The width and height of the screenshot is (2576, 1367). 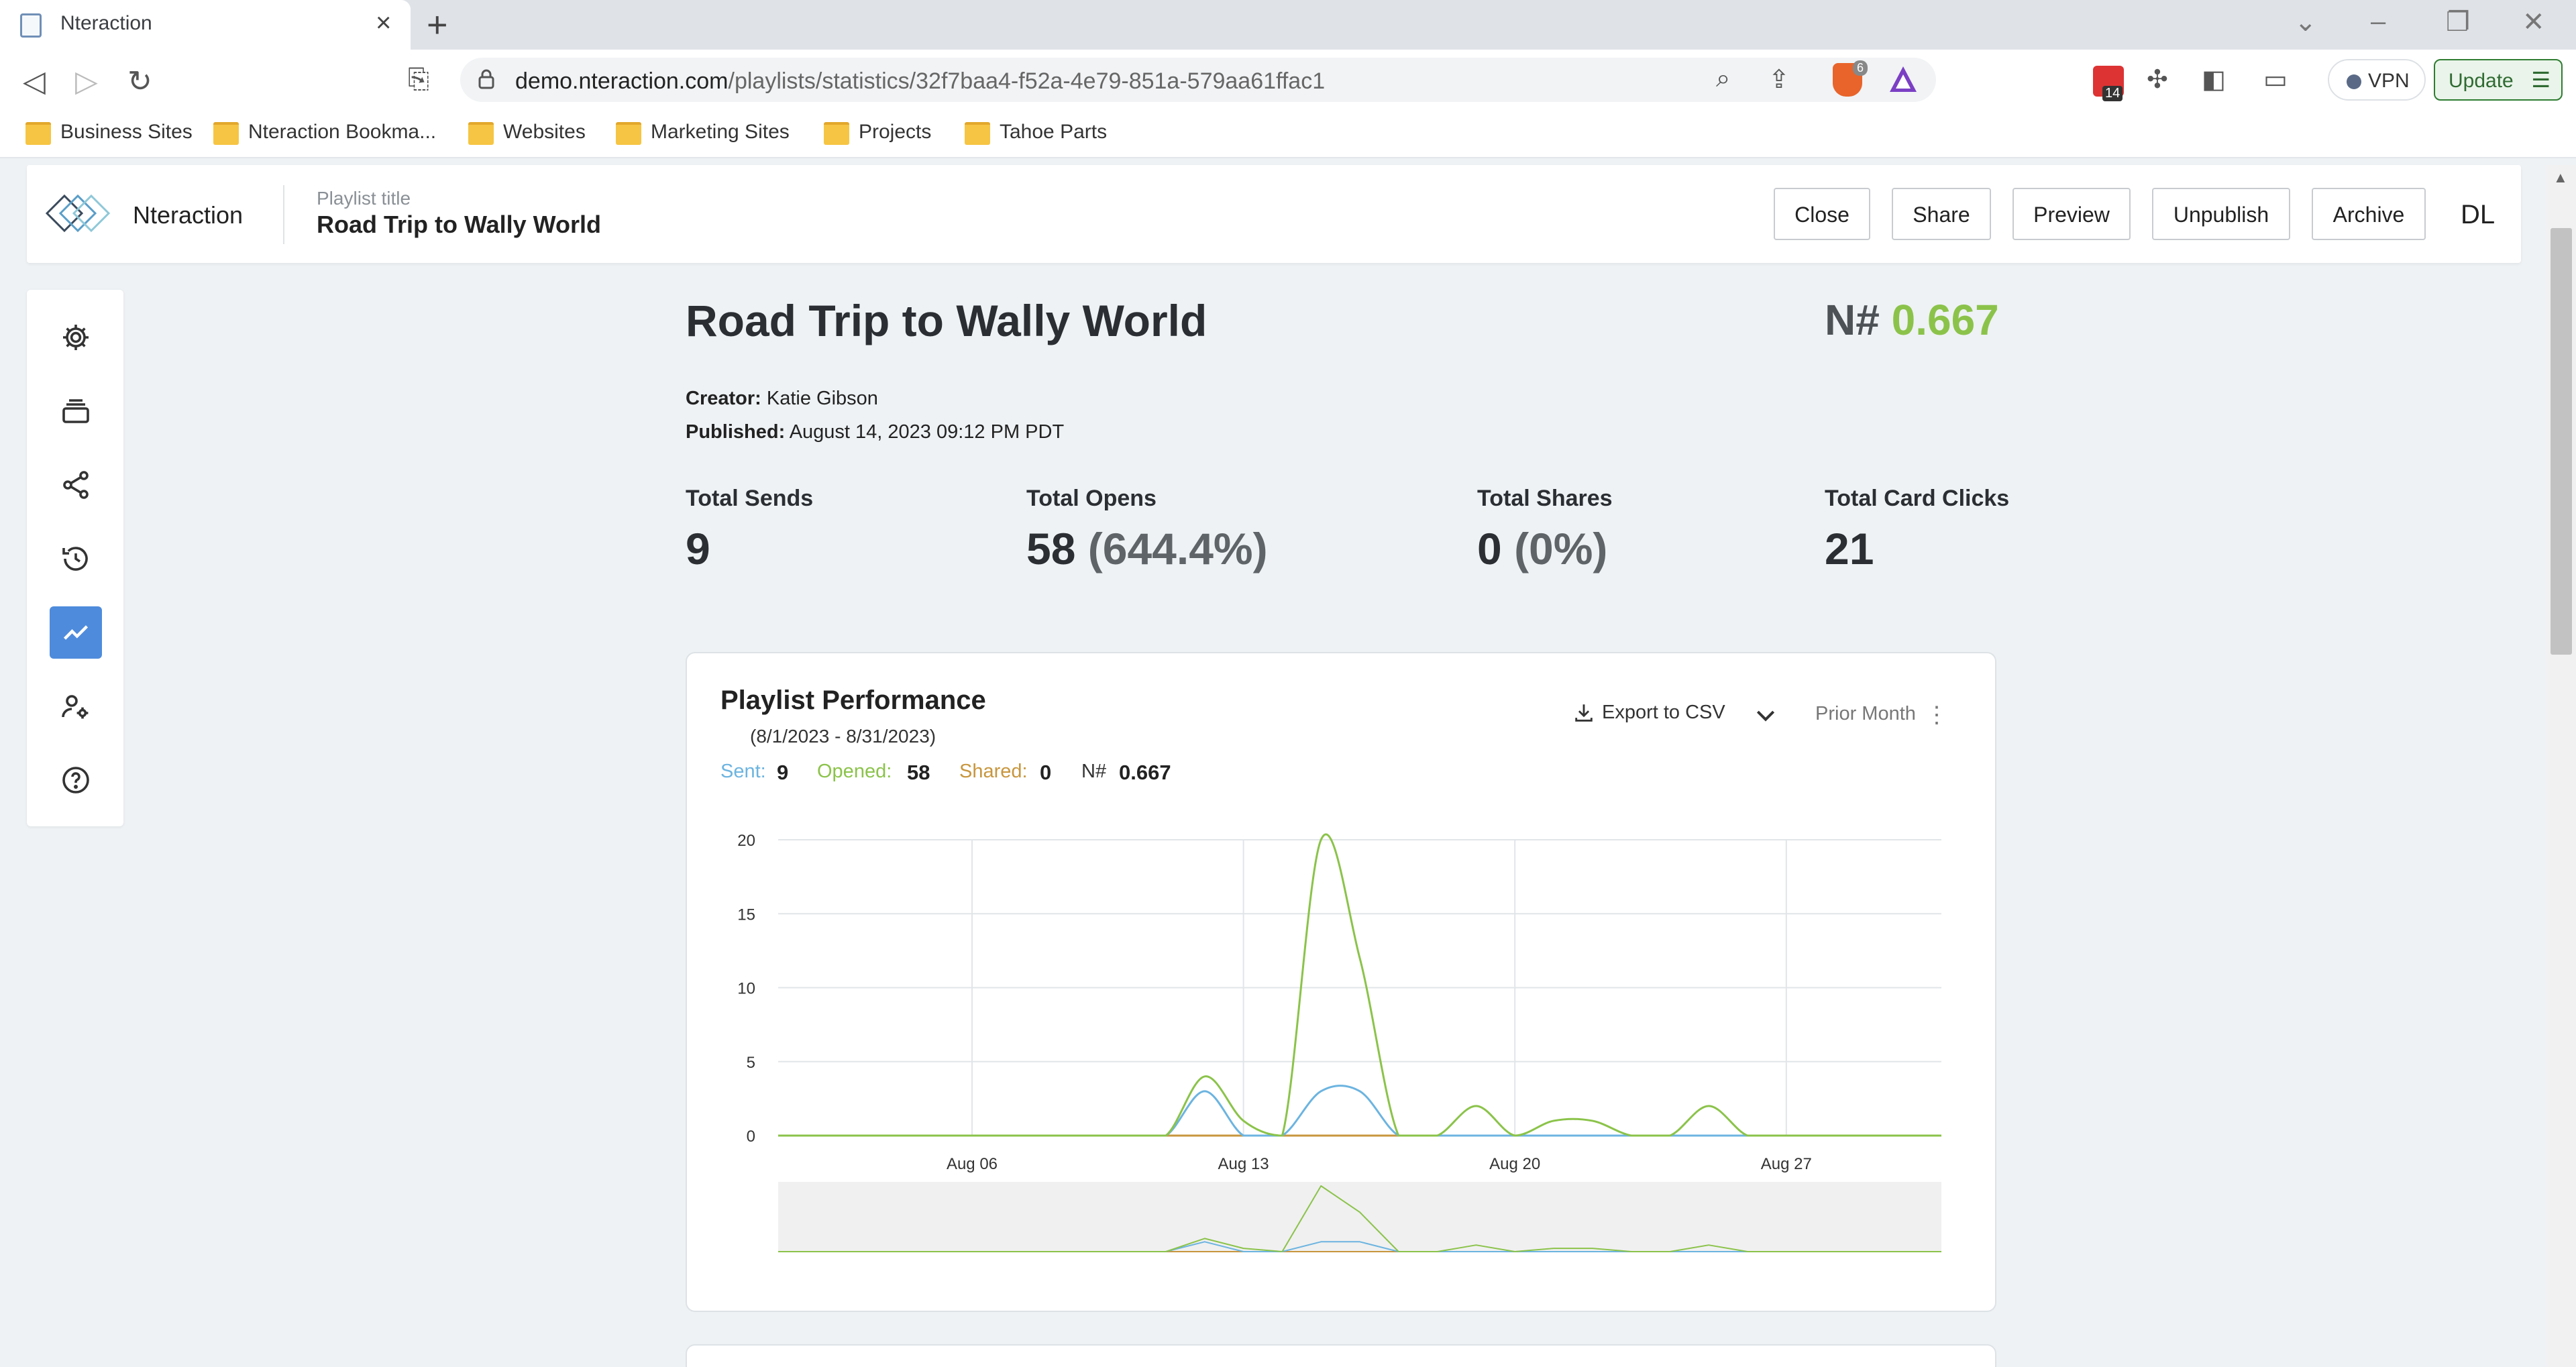 I want to click on bookmark-folder: Marketing Sites, so click(x=703, y=133).